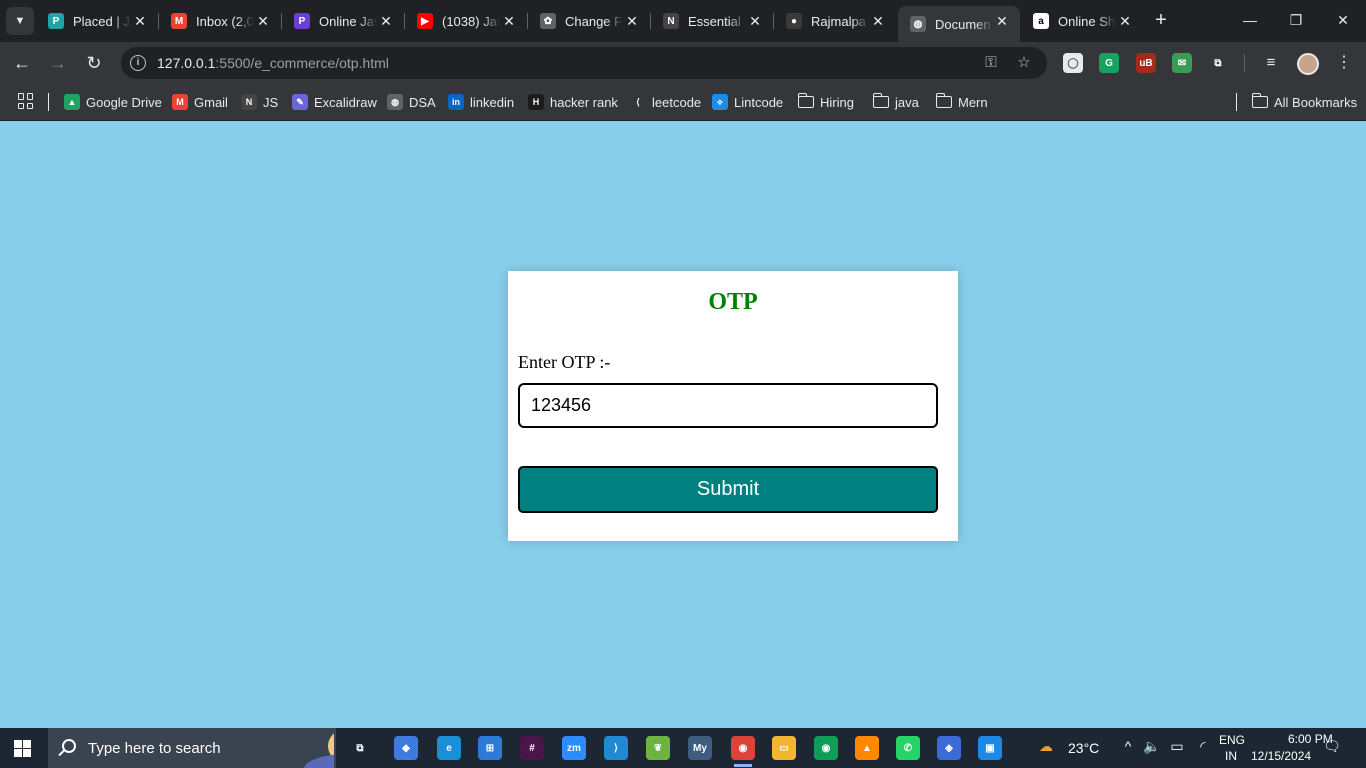  Describe the element at coordinates (671, 21) in the screenshot. I see `notion-icon: N` at that location.